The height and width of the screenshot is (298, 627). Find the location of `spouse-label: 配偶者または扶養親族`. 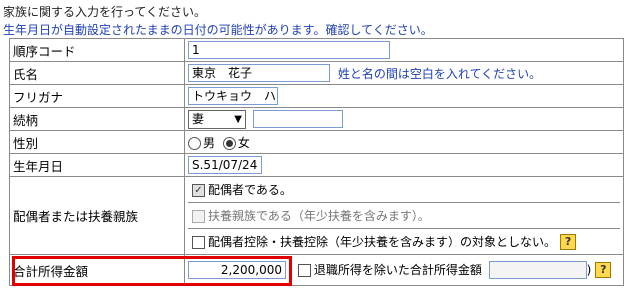

spouse-label: 配偶者または扶養親族 is located at coordinates (97, 215).